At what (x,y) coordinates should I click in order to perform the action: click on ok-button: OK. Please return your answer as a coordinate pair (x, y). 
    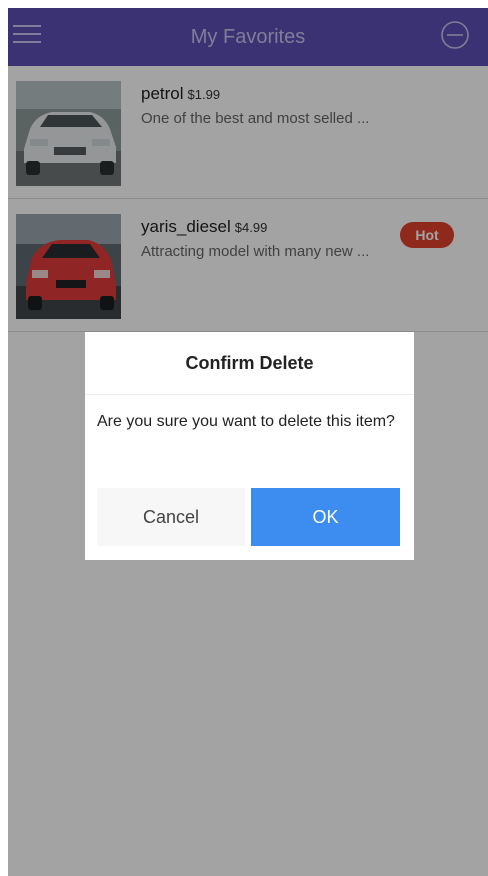
    Looking at the image, I should click on (325, 517).